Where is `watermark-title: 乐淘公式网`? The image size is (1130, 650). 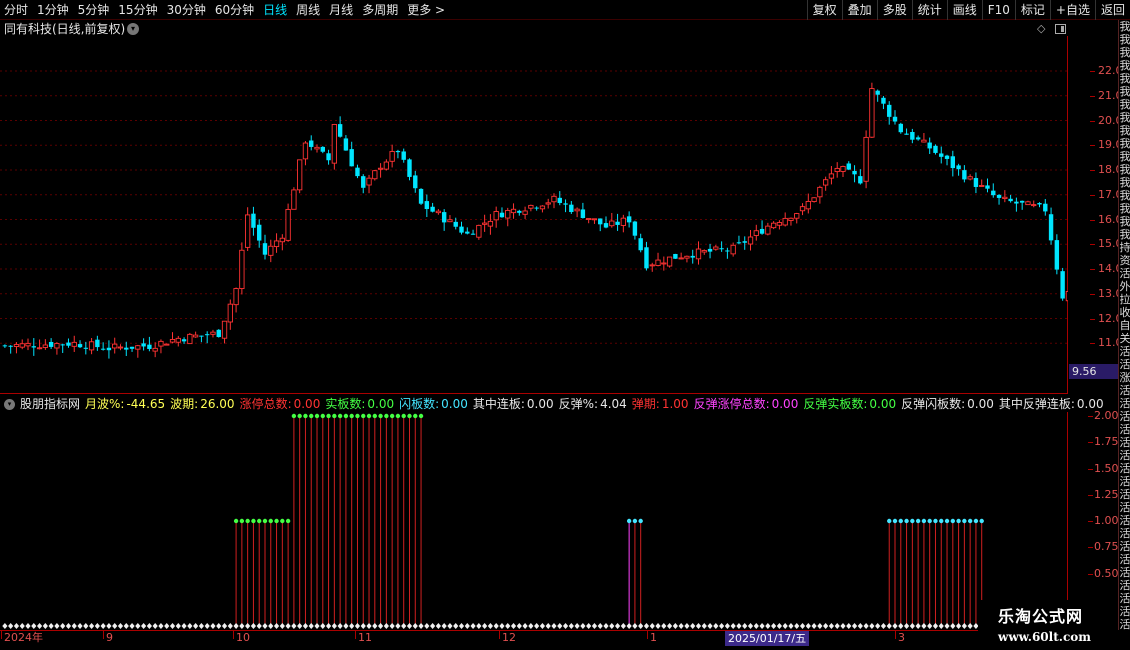
watermark-title: 乐淘公式网 is located at coordinates (1041, 616).